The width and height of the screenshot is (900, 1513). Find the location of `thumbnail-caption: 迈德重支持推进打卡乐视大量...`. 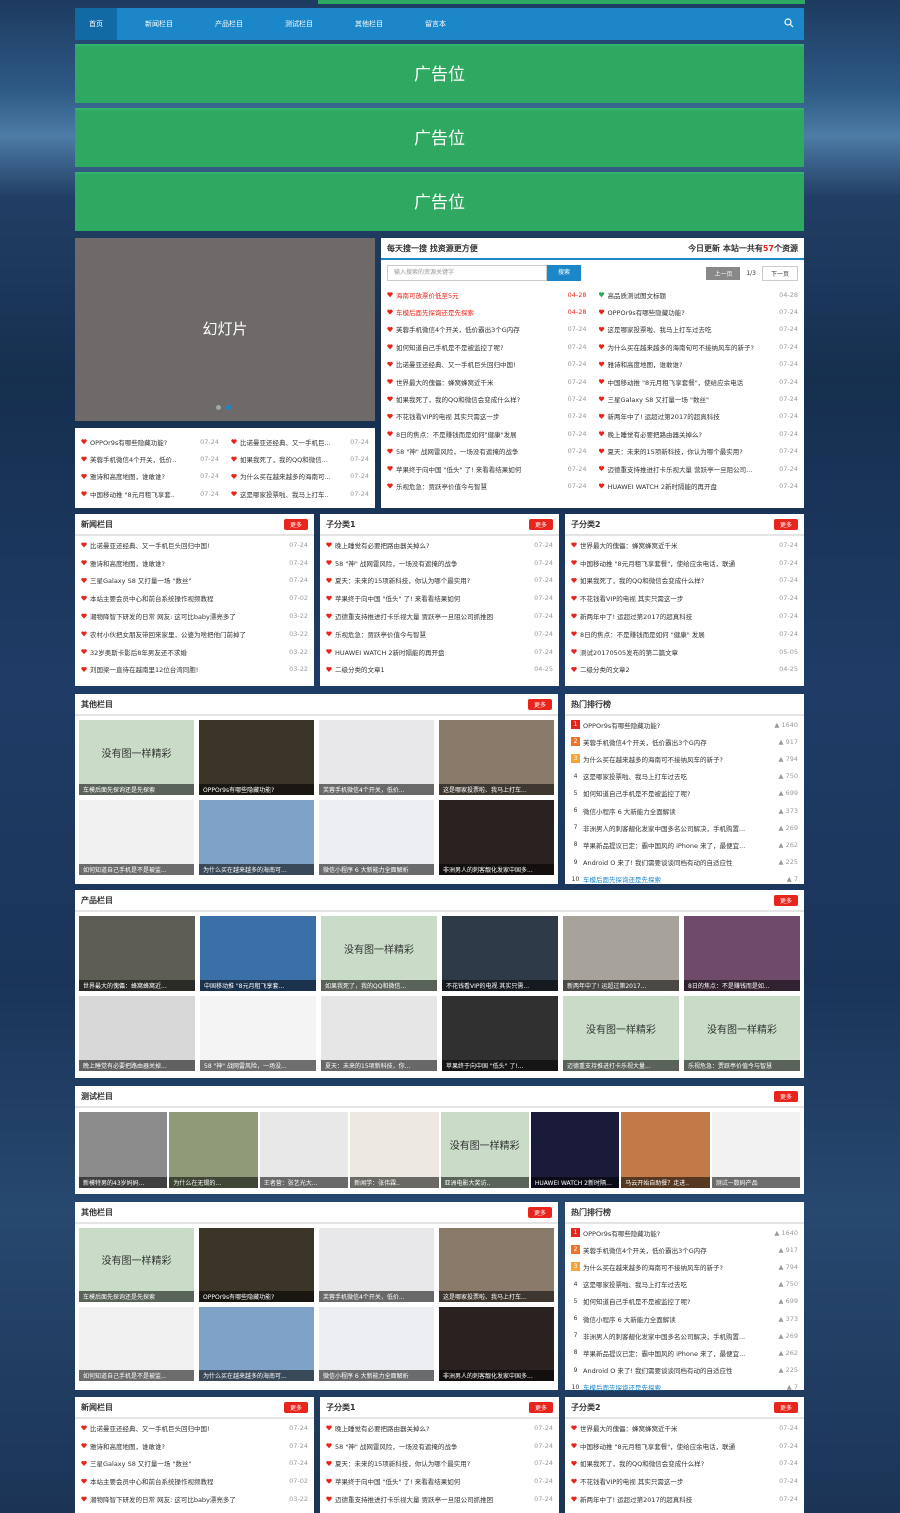

thumbnail-caption: 迈德重支持推进打卡乐视大量... is located at coordinates (621, 1065).